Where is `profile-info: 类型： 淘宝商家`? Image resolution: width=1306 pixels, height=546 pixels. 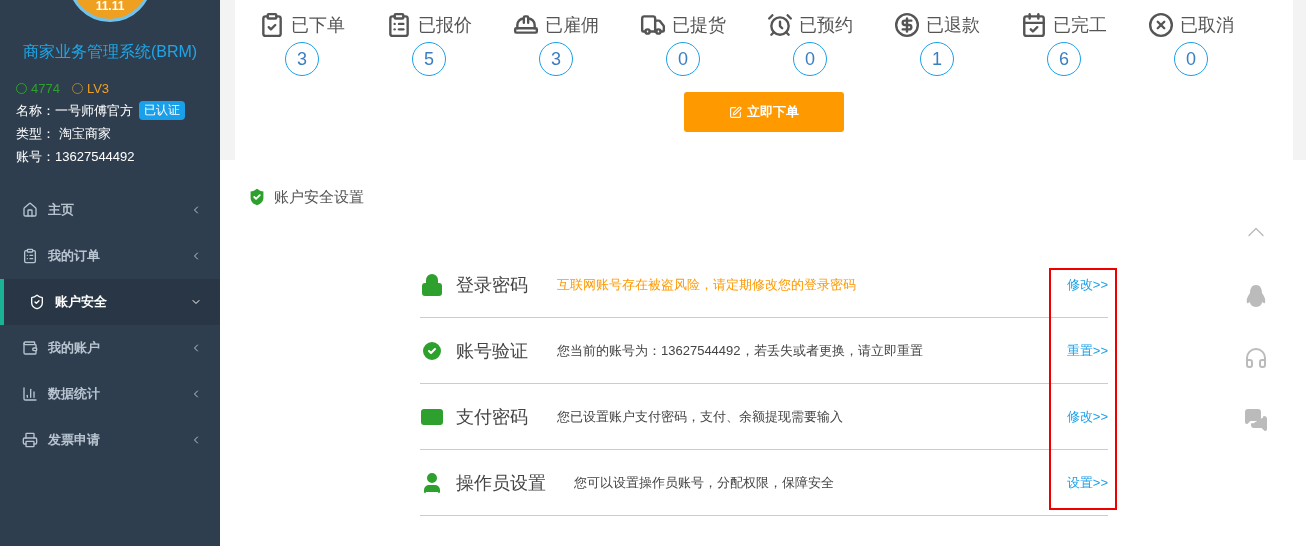 profile-info: 类型： 淘宝商家 is located at coordinates (63, 133).